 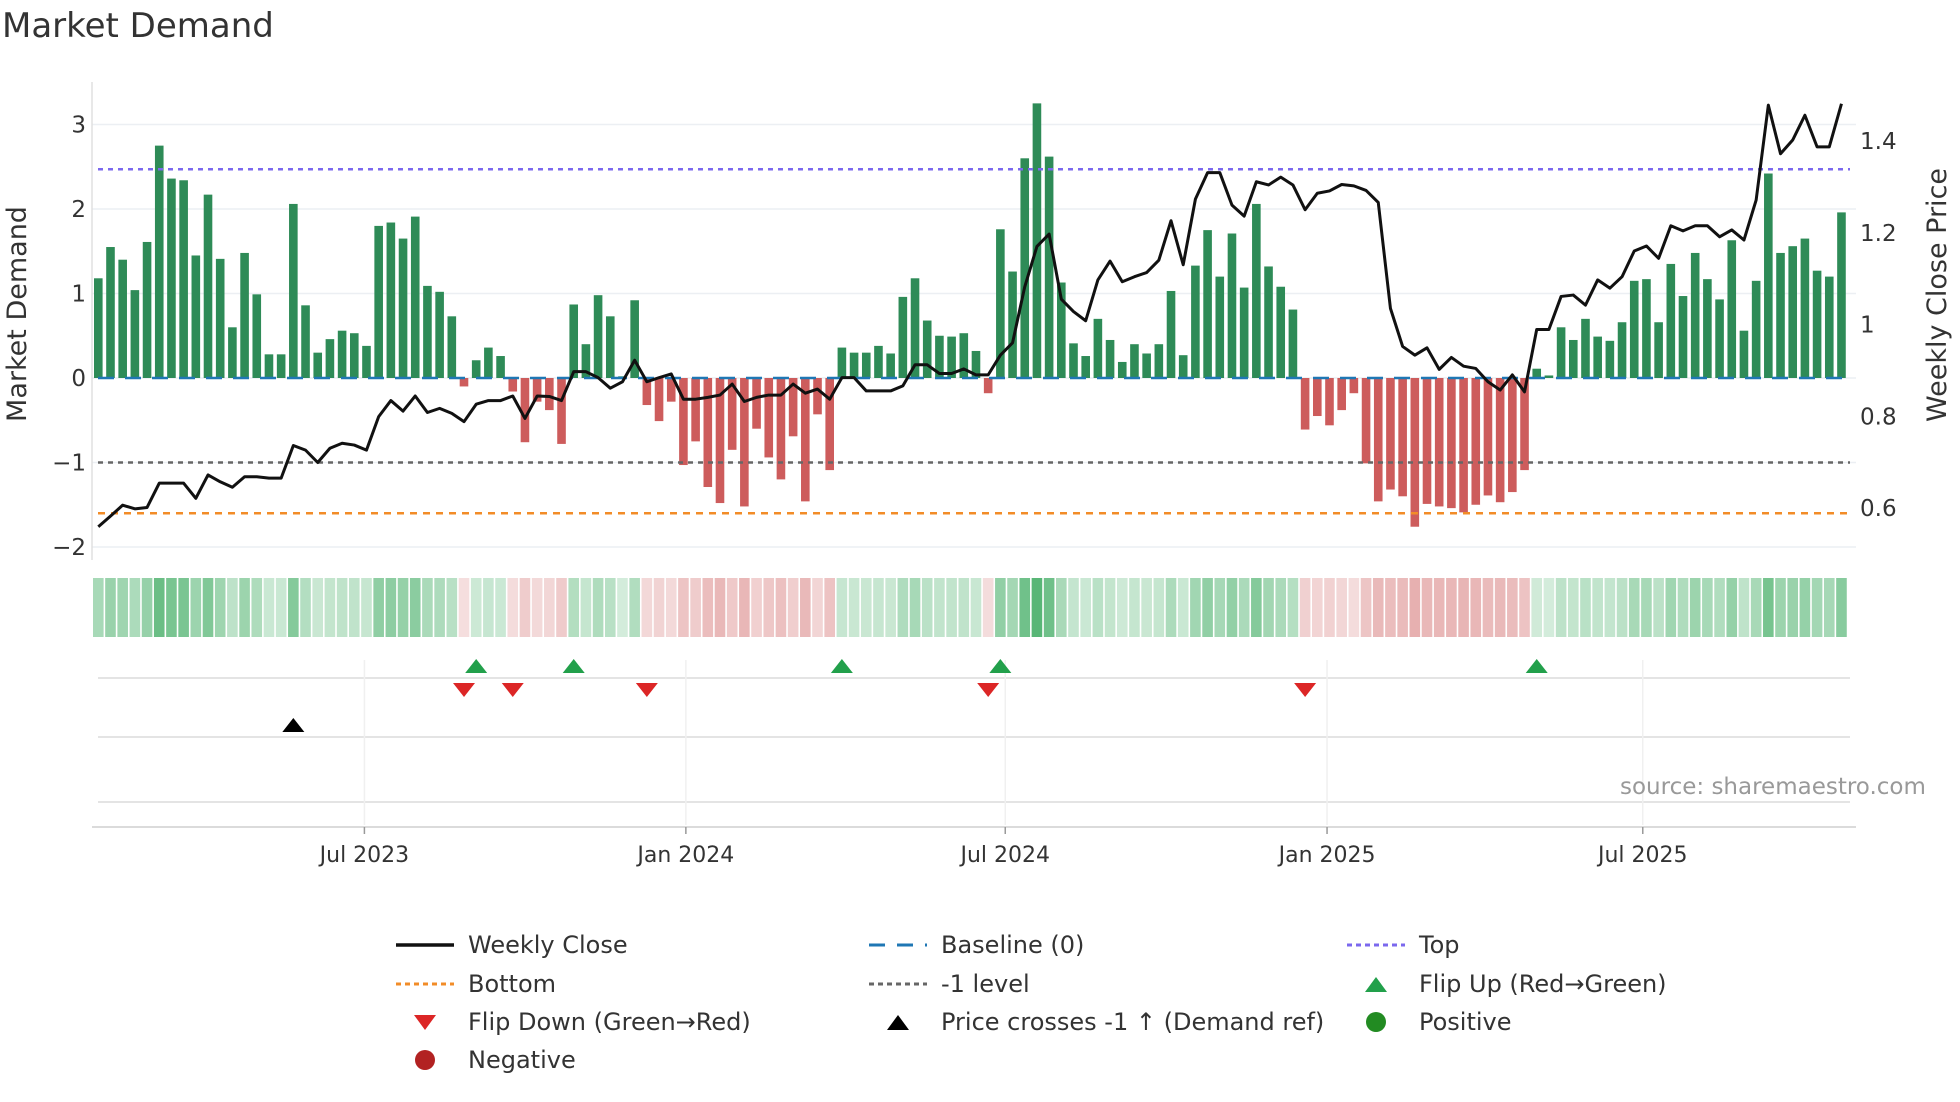 What do you see at coordinates (1507, 984) in the screenshot?
I see `legend-item: Flip Up (Red→Green)` at bounding box center [1507, 984].